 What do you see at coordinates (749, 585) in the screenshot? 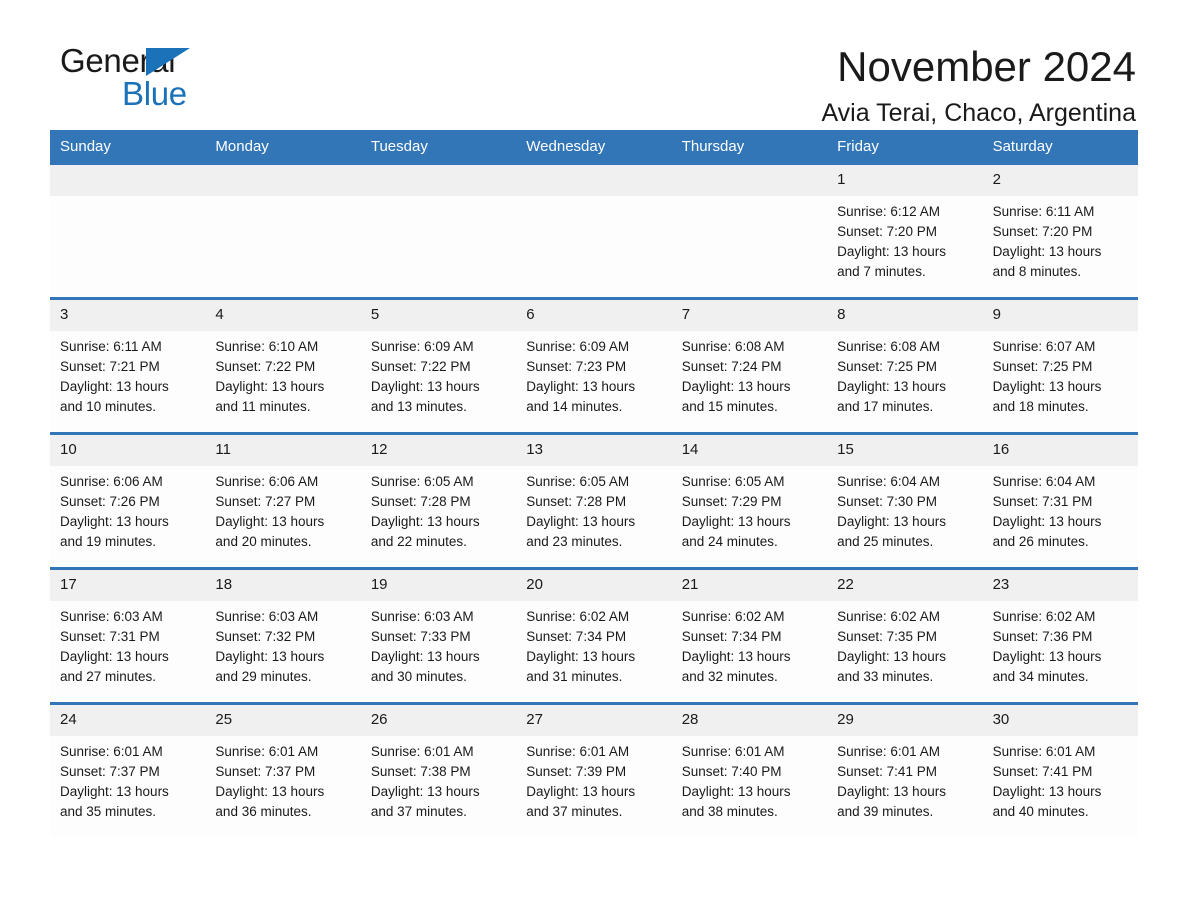
I see `day-number: 21` at bounding box center [749, 585].